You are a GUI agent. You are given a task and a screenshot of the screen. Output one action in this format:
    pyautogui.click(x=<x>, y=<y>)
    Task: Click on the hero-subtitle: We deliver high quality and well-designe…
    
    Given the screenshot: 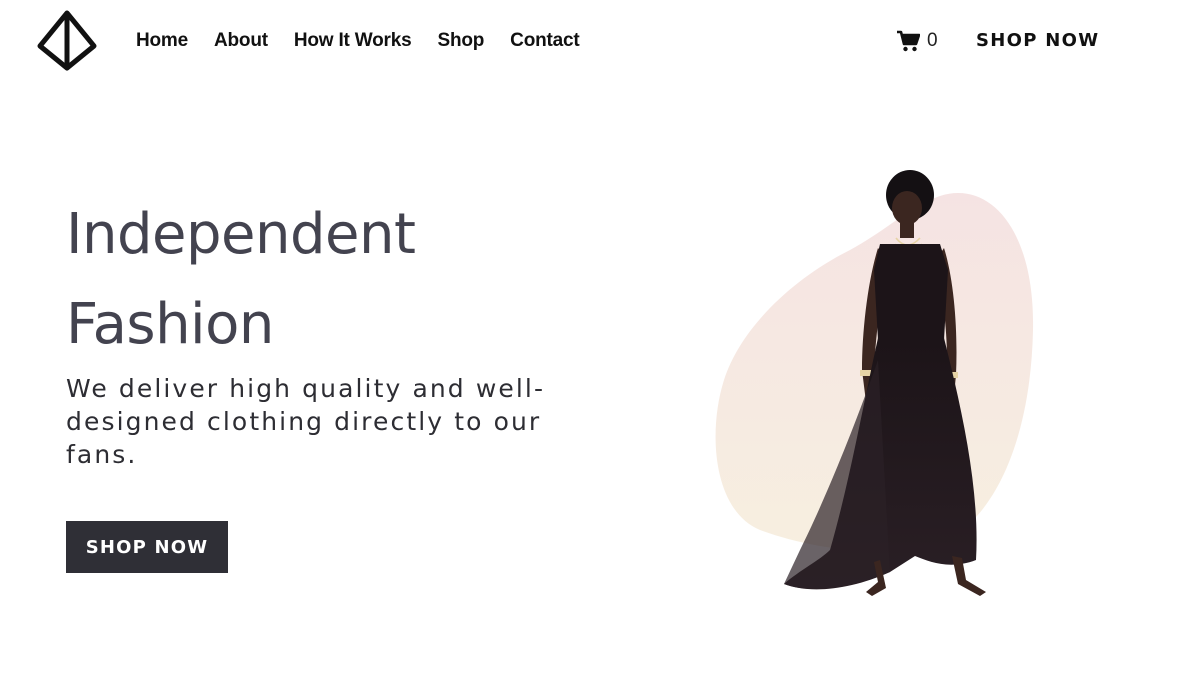 What is the action you would take?
    pyautogui.click(x=306, y=421)
    